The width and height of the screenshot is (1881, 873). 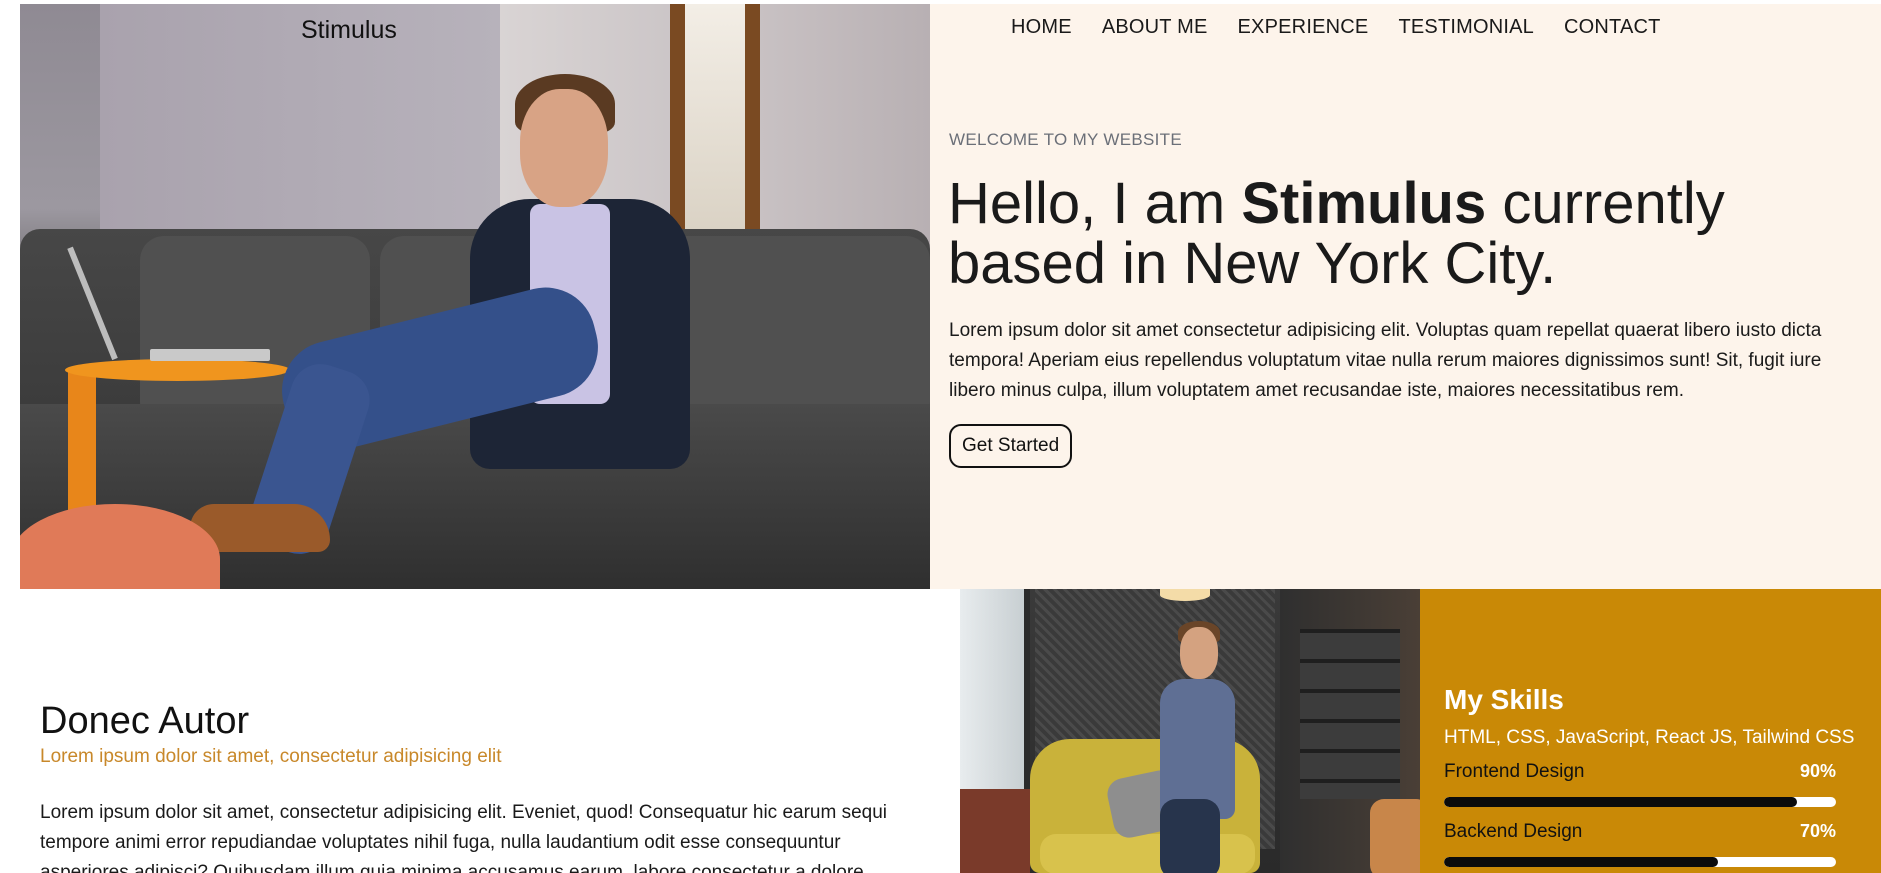 I want to click on nav-contact: CONTACT, so click(x=1612, y=27).